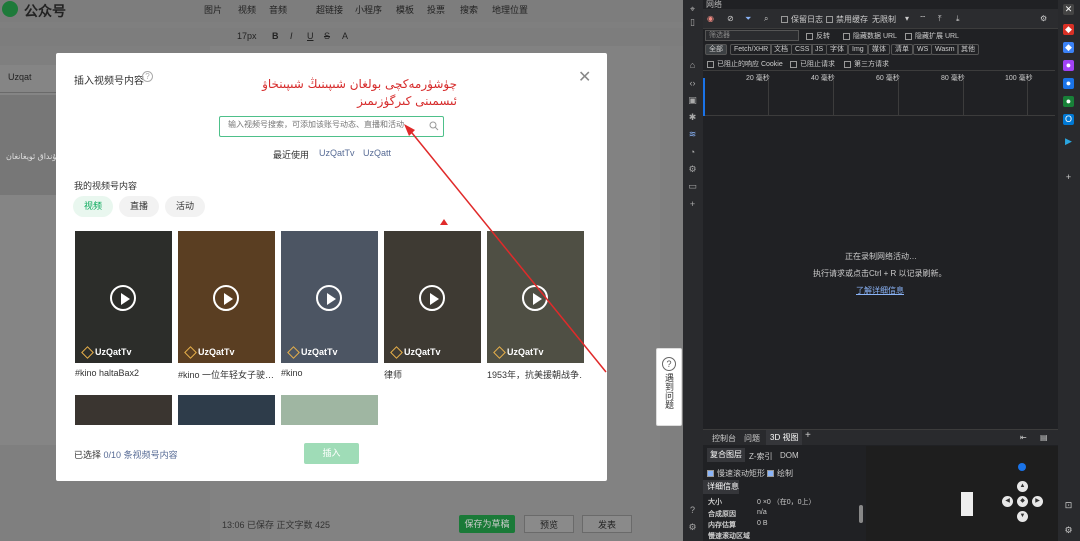  What do you see at coordinates (710, 18) in the screenshot?
I see `record-icon: ◉` at bounding box center [710, 18].